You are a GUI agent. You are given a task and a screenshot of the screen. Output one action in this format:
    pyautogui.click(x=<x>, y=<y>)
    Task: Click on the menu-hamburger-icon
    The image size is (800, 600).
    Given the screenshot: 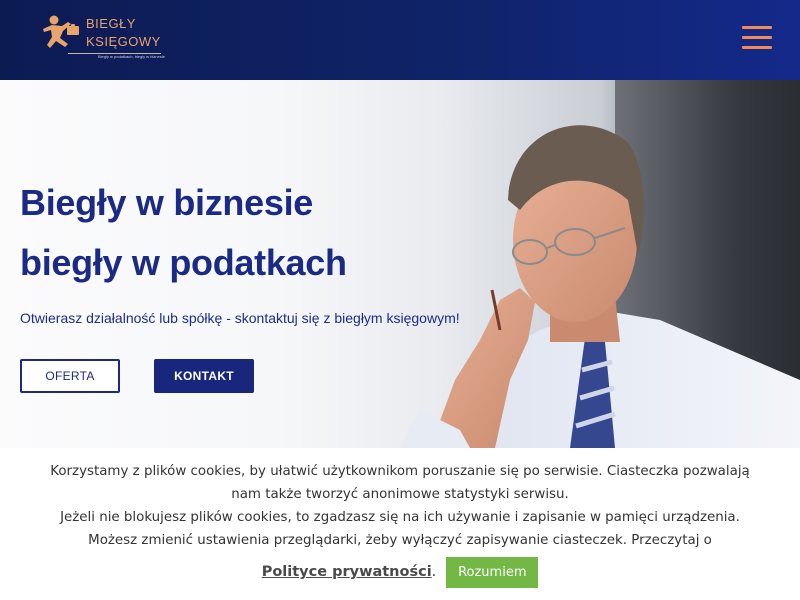 What is the action you would take?
    pyautogui.click(x=758, y=39)
    